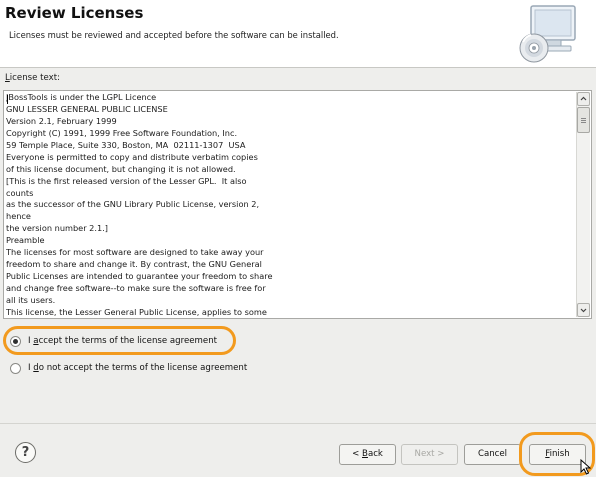  Describe the element at coordinates (61, 120) in the screenshot. I see `license-line: Version 2.1, February 1999` at that location.